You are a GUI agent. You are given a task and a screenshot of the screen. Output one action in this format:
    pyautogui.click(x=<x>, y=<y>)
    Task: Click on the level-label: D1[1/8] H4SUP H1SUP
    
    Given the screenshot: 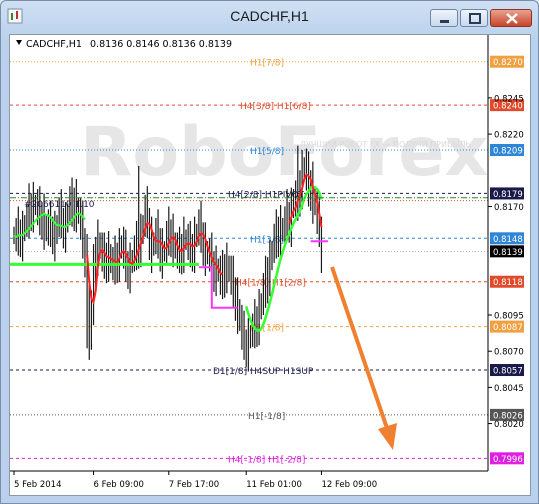 What is the action you would take?
    pyautogui.click(x=263, y=372)
    